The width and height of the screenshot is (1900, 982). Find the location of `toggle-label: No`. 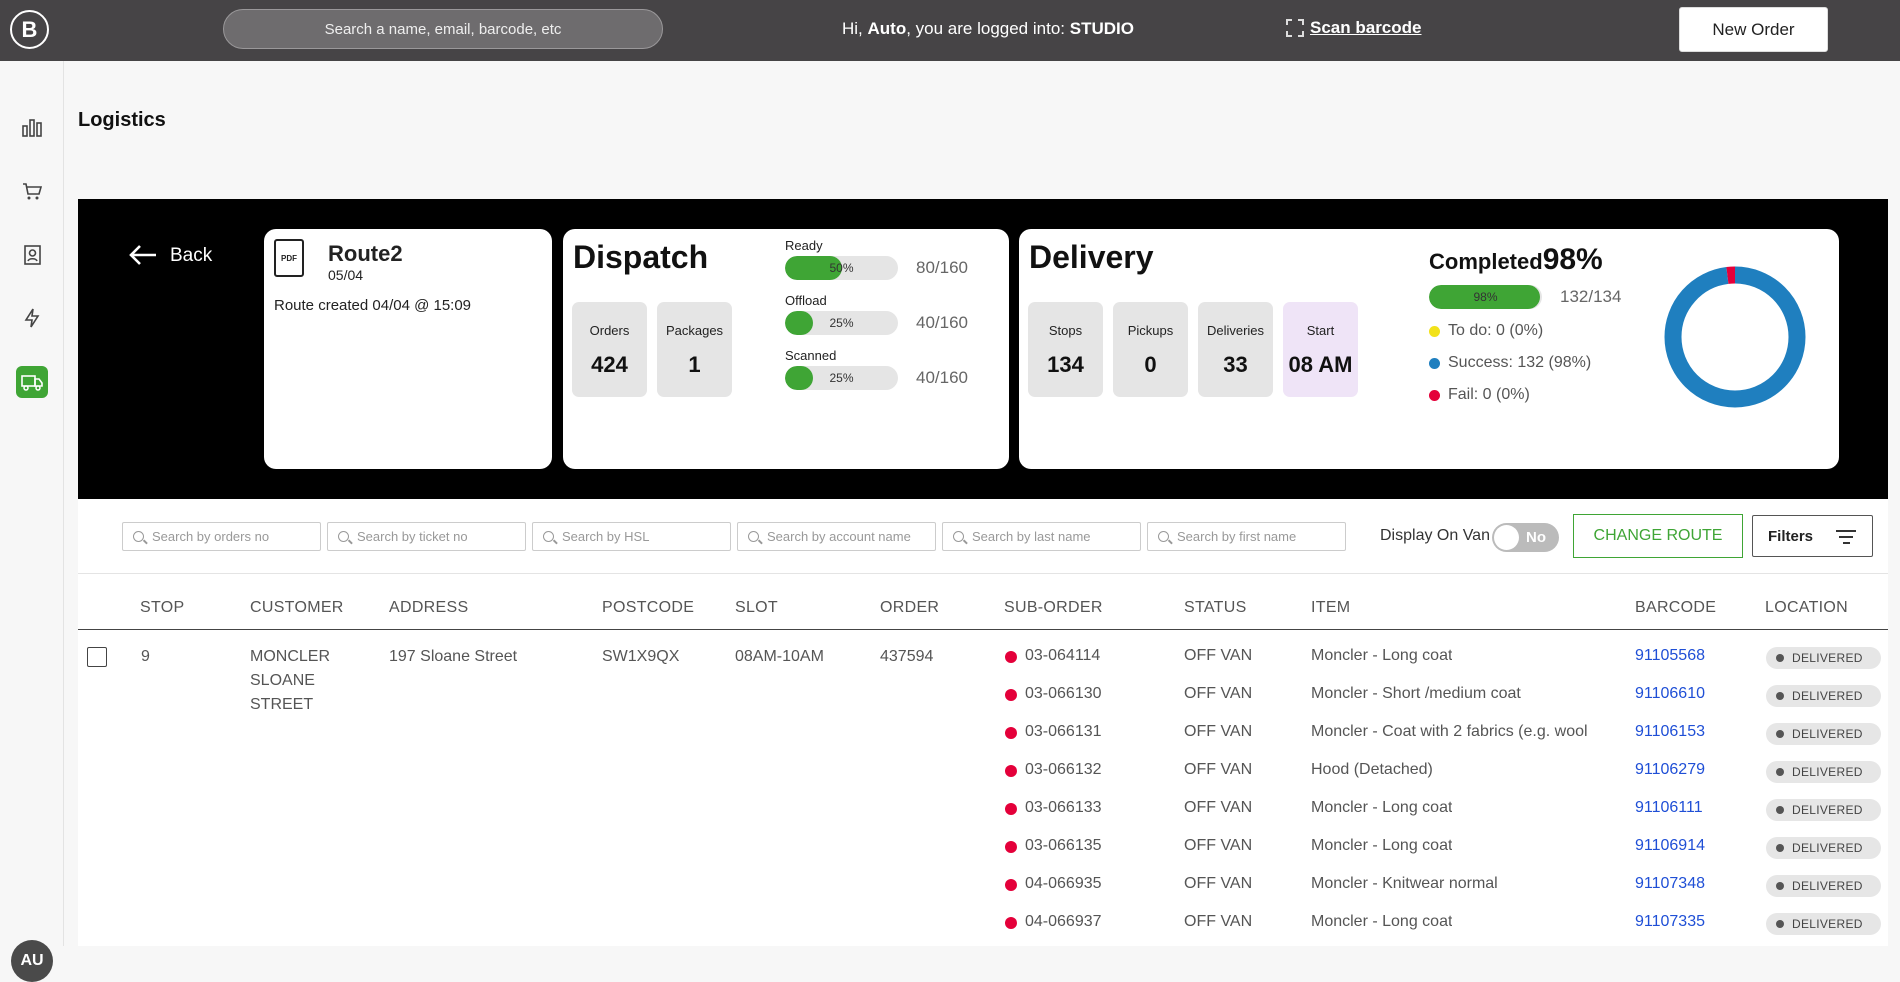

toggle-label: No is located at coordinates (1536, 537).